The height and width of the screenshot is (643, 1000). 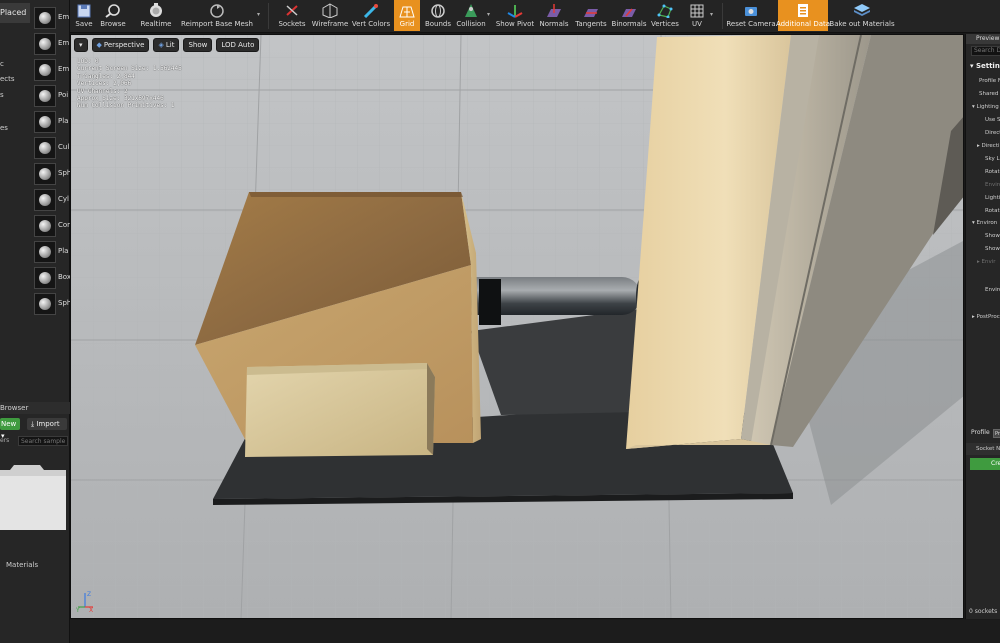 I want to click on grid-button: Grid, so click(x=407, y=15).